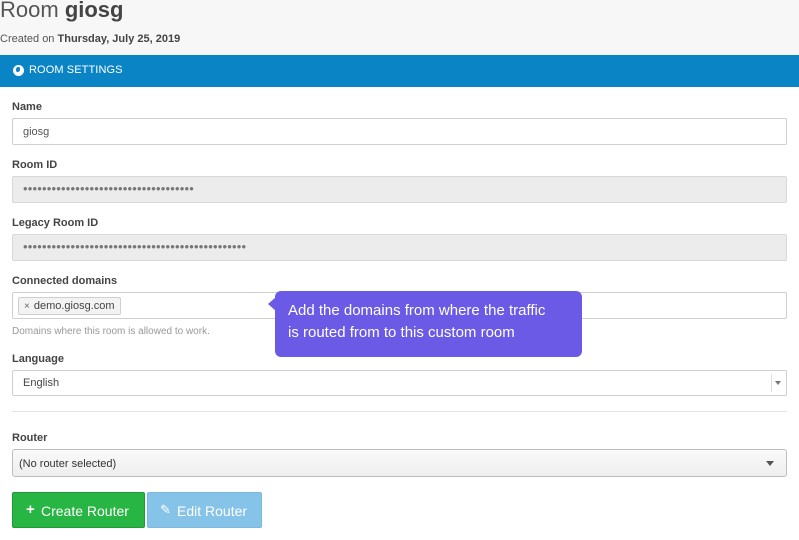 The image size is (799, 540). I want to click on tooltip-line-1: Add the domains from where the traffic, so click(417, 310).